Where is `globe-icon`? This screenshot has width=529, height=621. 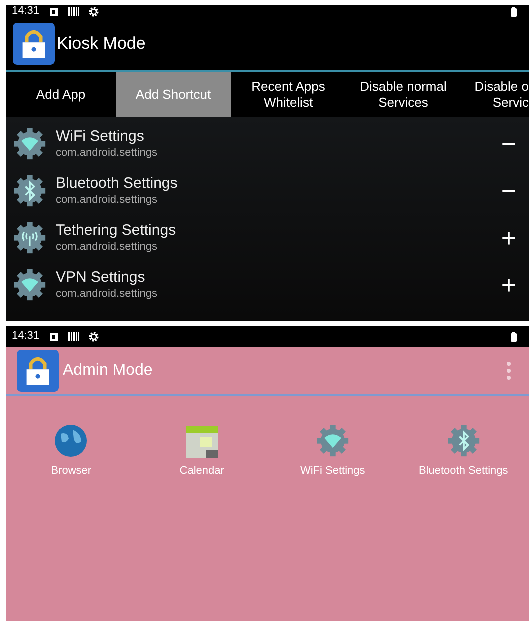
globe-icon is located at coordinates (71, 441).